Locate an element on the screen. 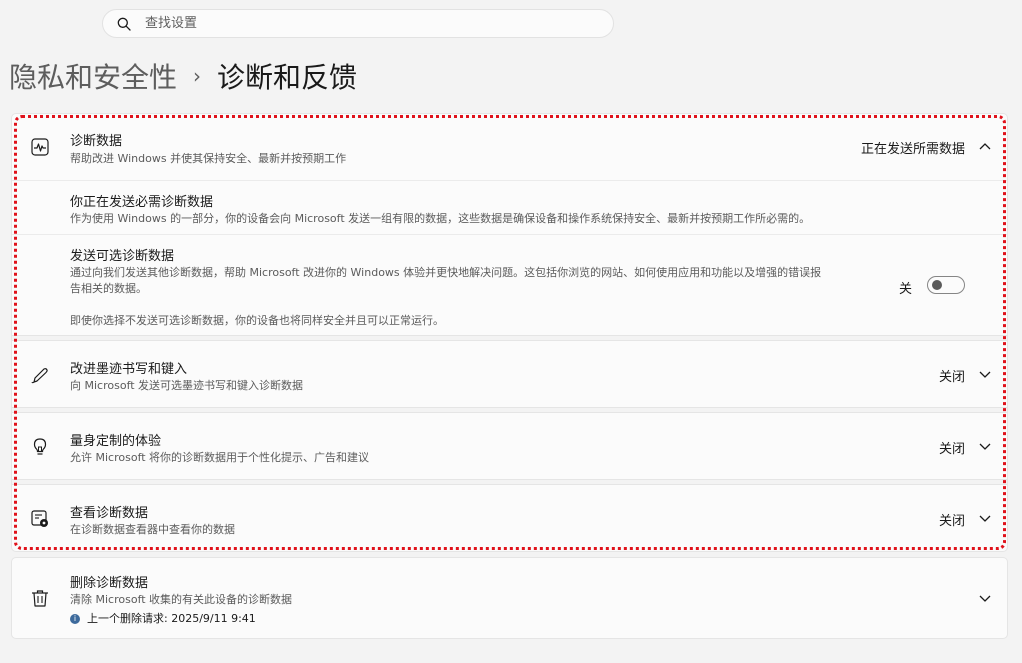  view-data-title: 查看诊断数据 is located at coordinates (109, 513).